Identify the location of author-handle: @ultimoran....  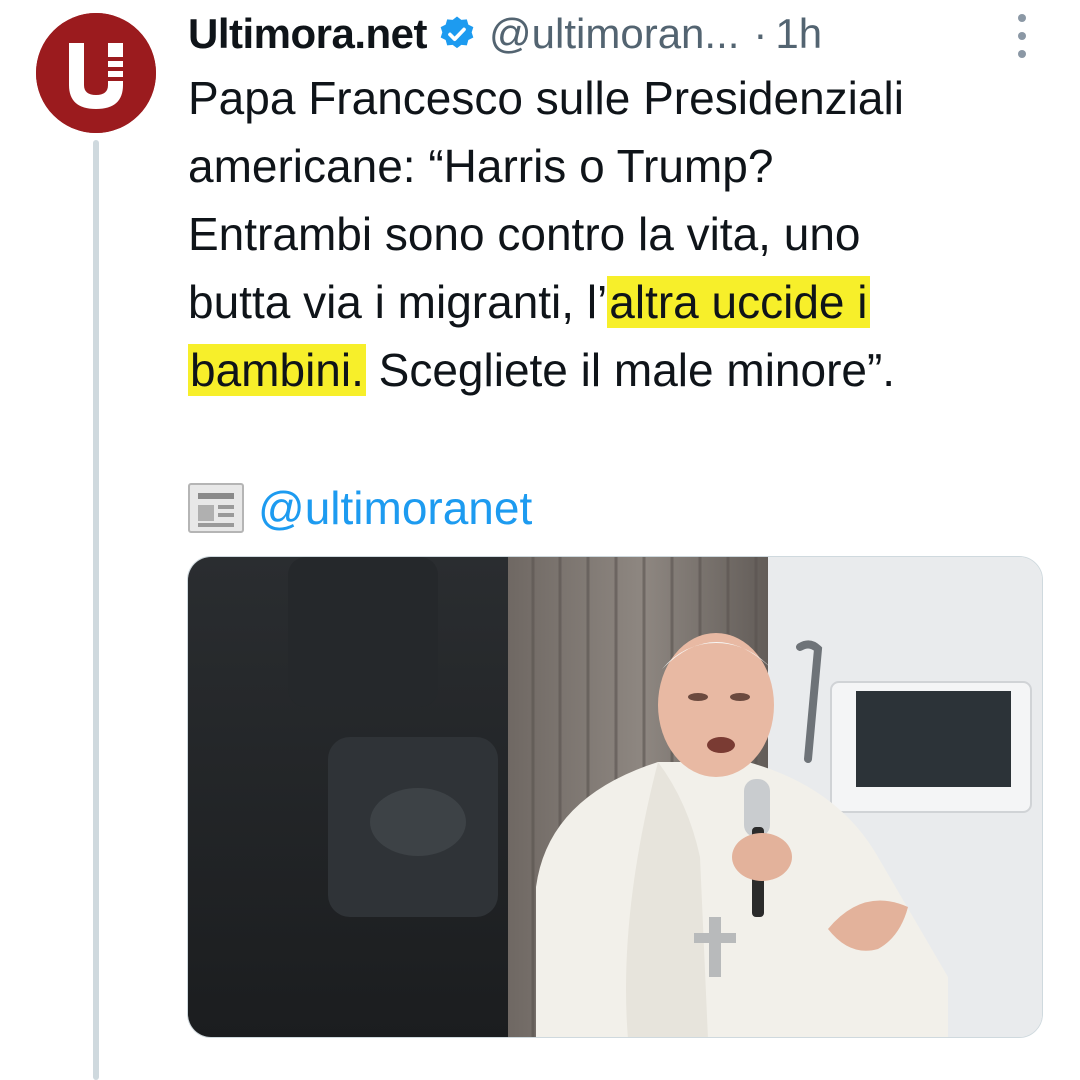
(614, 34).